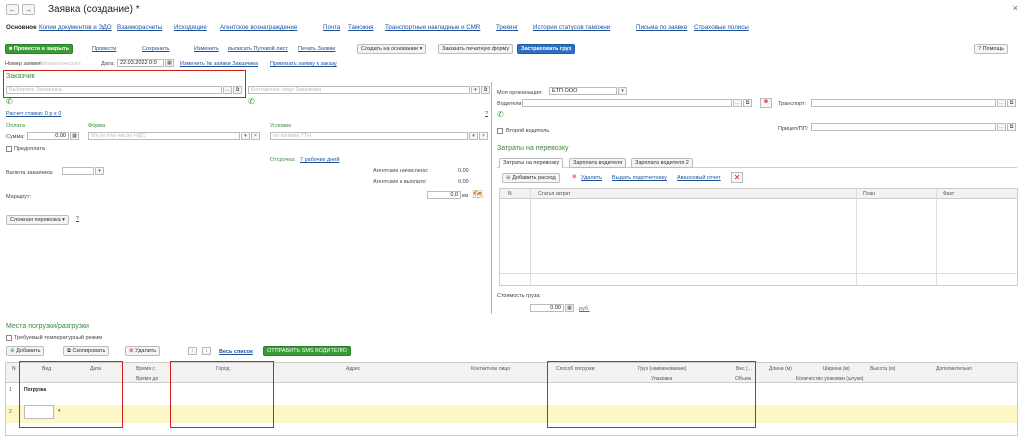 Image resolution: width=1024 pixels, height=436 pixels. What do you see at coordinates (319, 160) in the screenshot?
I see `delay-link: 7 рабочих дней` at bounding box center [319, 160].